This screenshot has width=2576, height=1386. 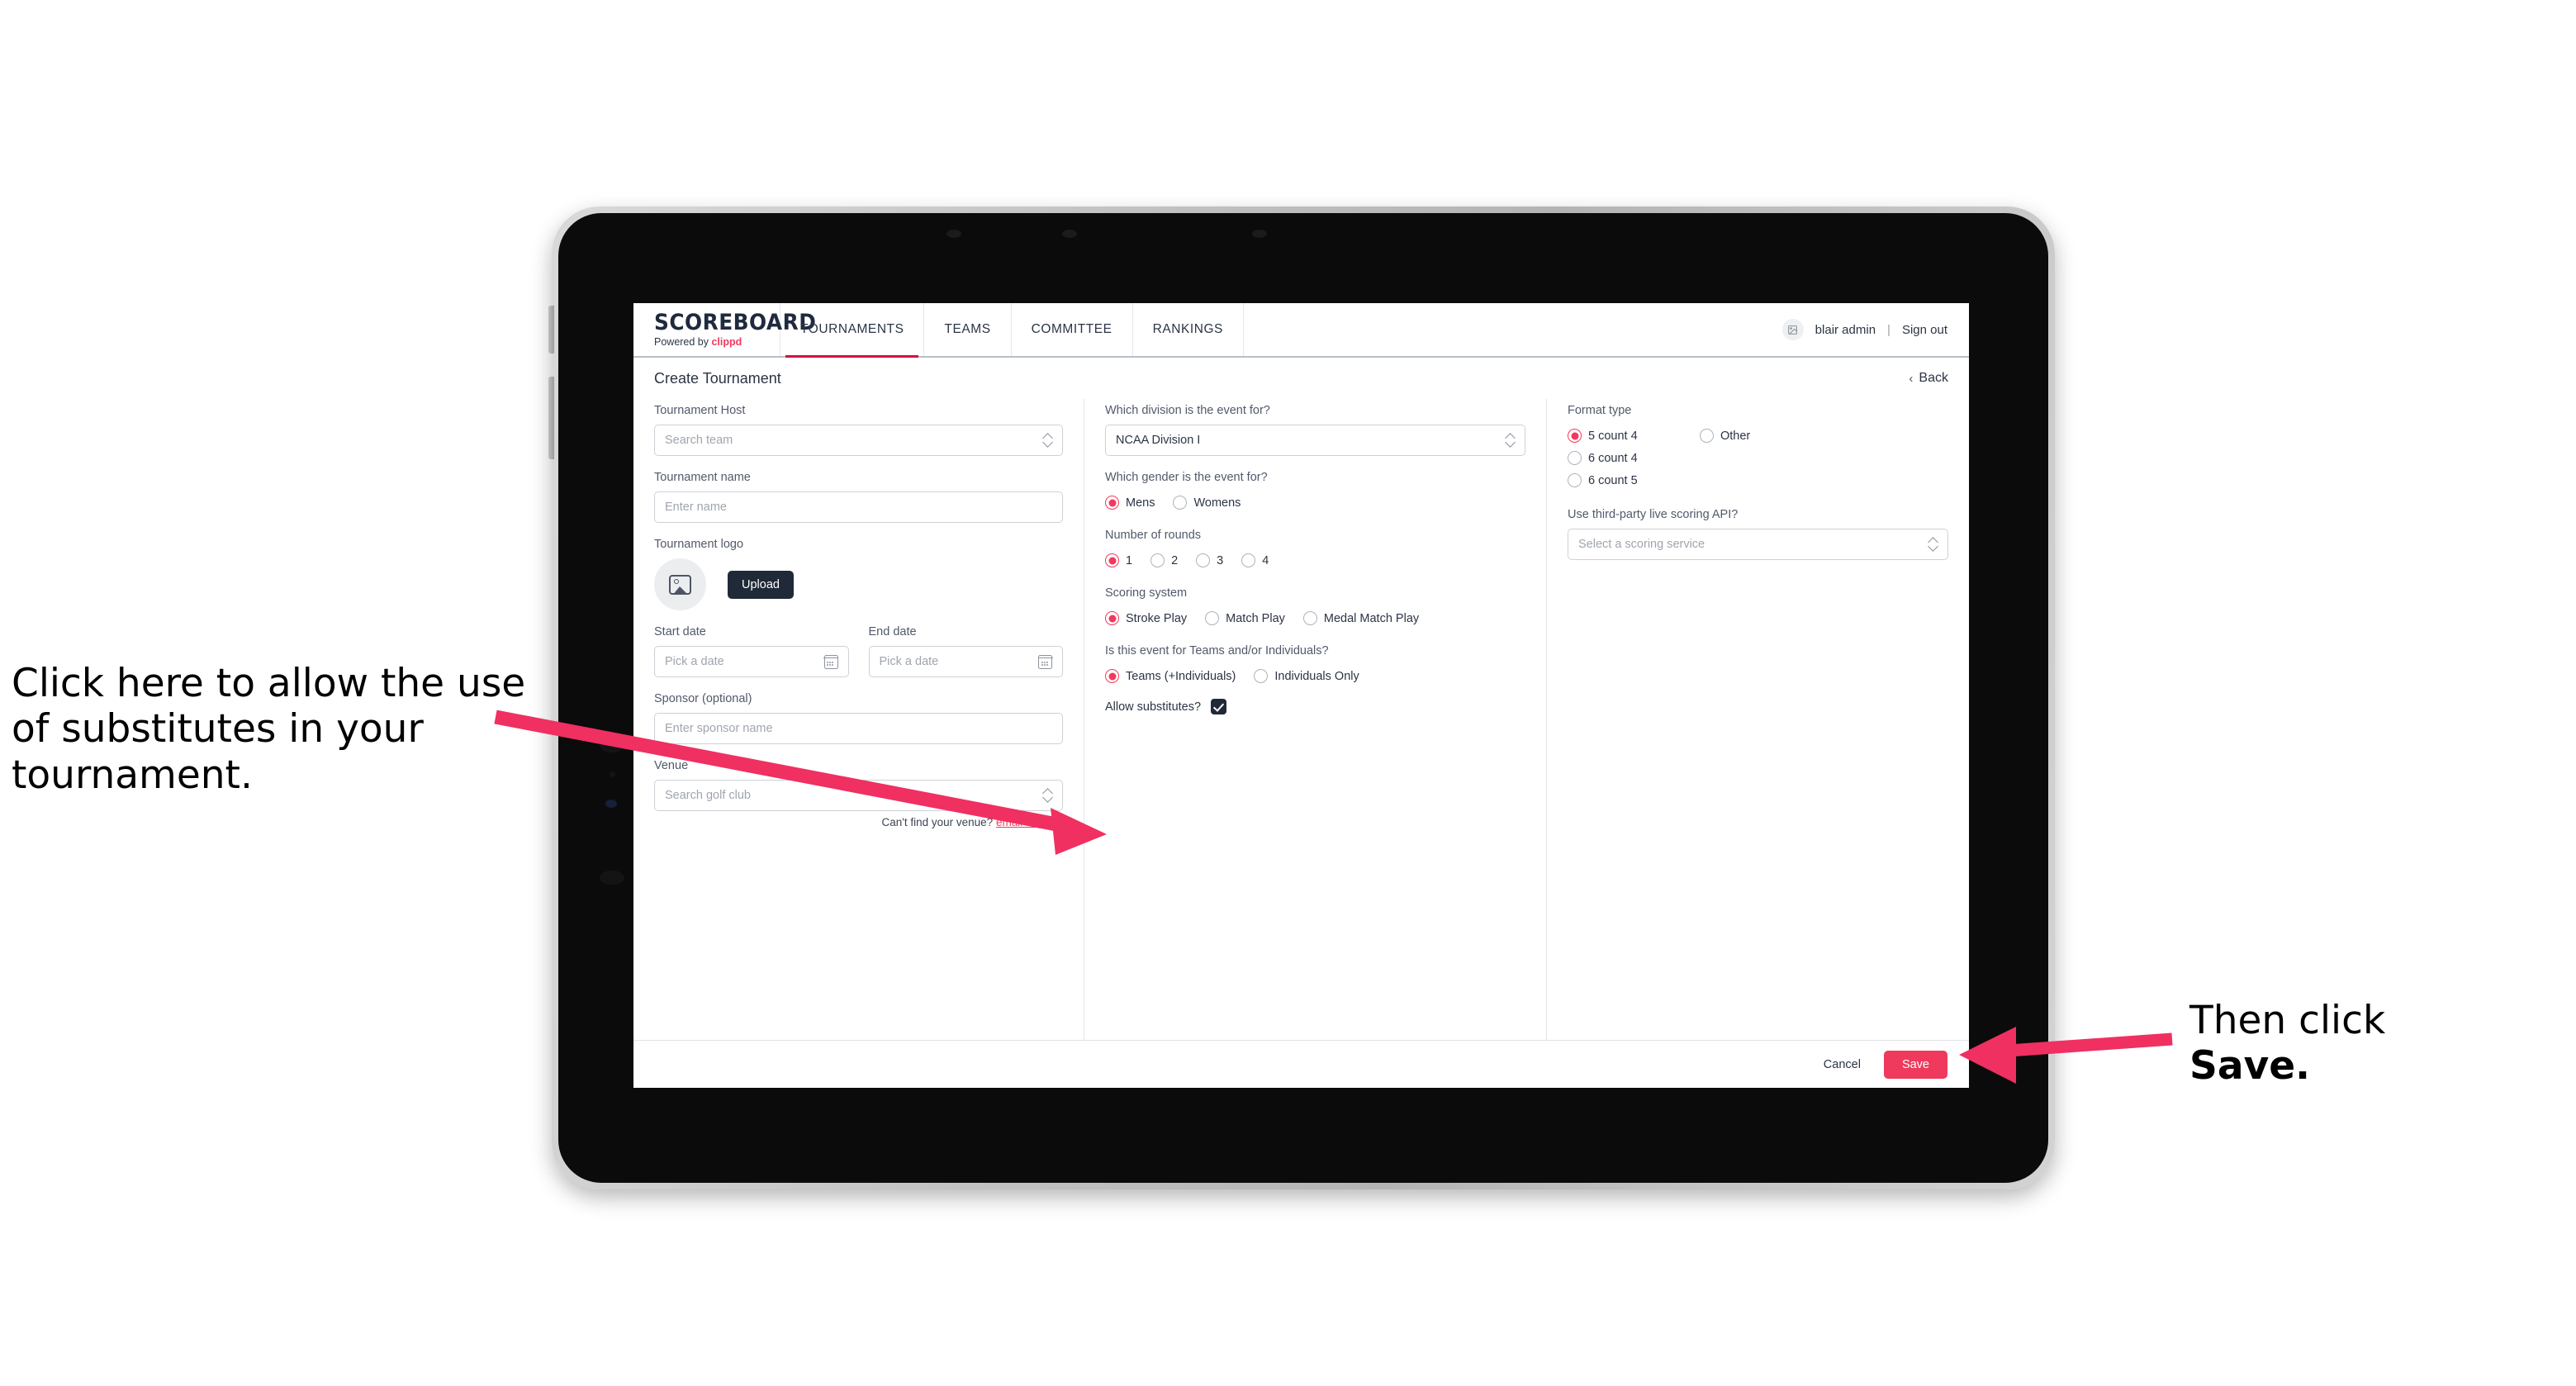 I want to click on logo-upload-row: Upload, so click(x=858, y=584).